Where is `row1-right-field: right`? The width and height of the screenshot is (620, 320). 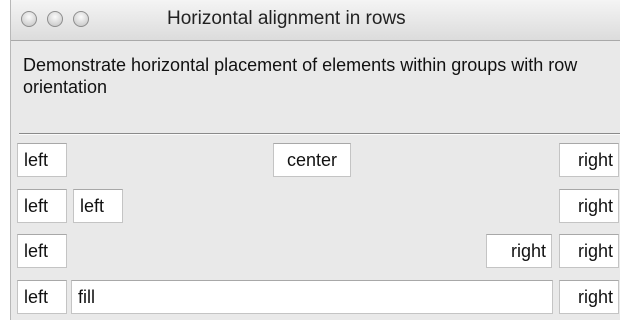
row1-right-field: right is located at coordinates (589, 160).